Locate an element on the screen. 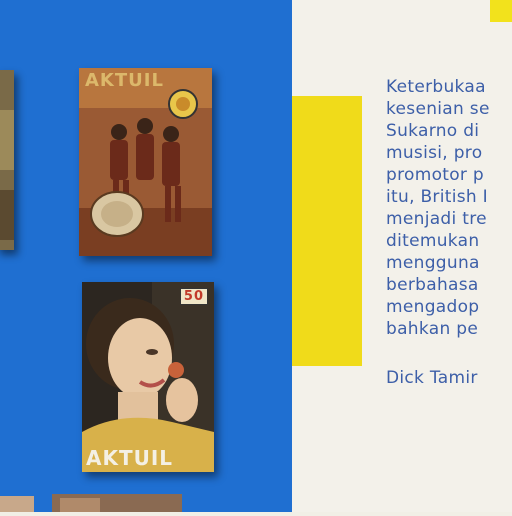 The height and width of the screenshot is (516, 512). magazine-row-bottom-art is located at coordinates (91, 503).